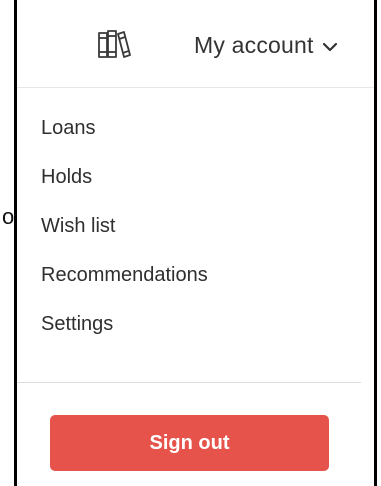 The width and height of the screenshot is (381, 486). I want to click on chevron-down-icon, so click(329, 47).